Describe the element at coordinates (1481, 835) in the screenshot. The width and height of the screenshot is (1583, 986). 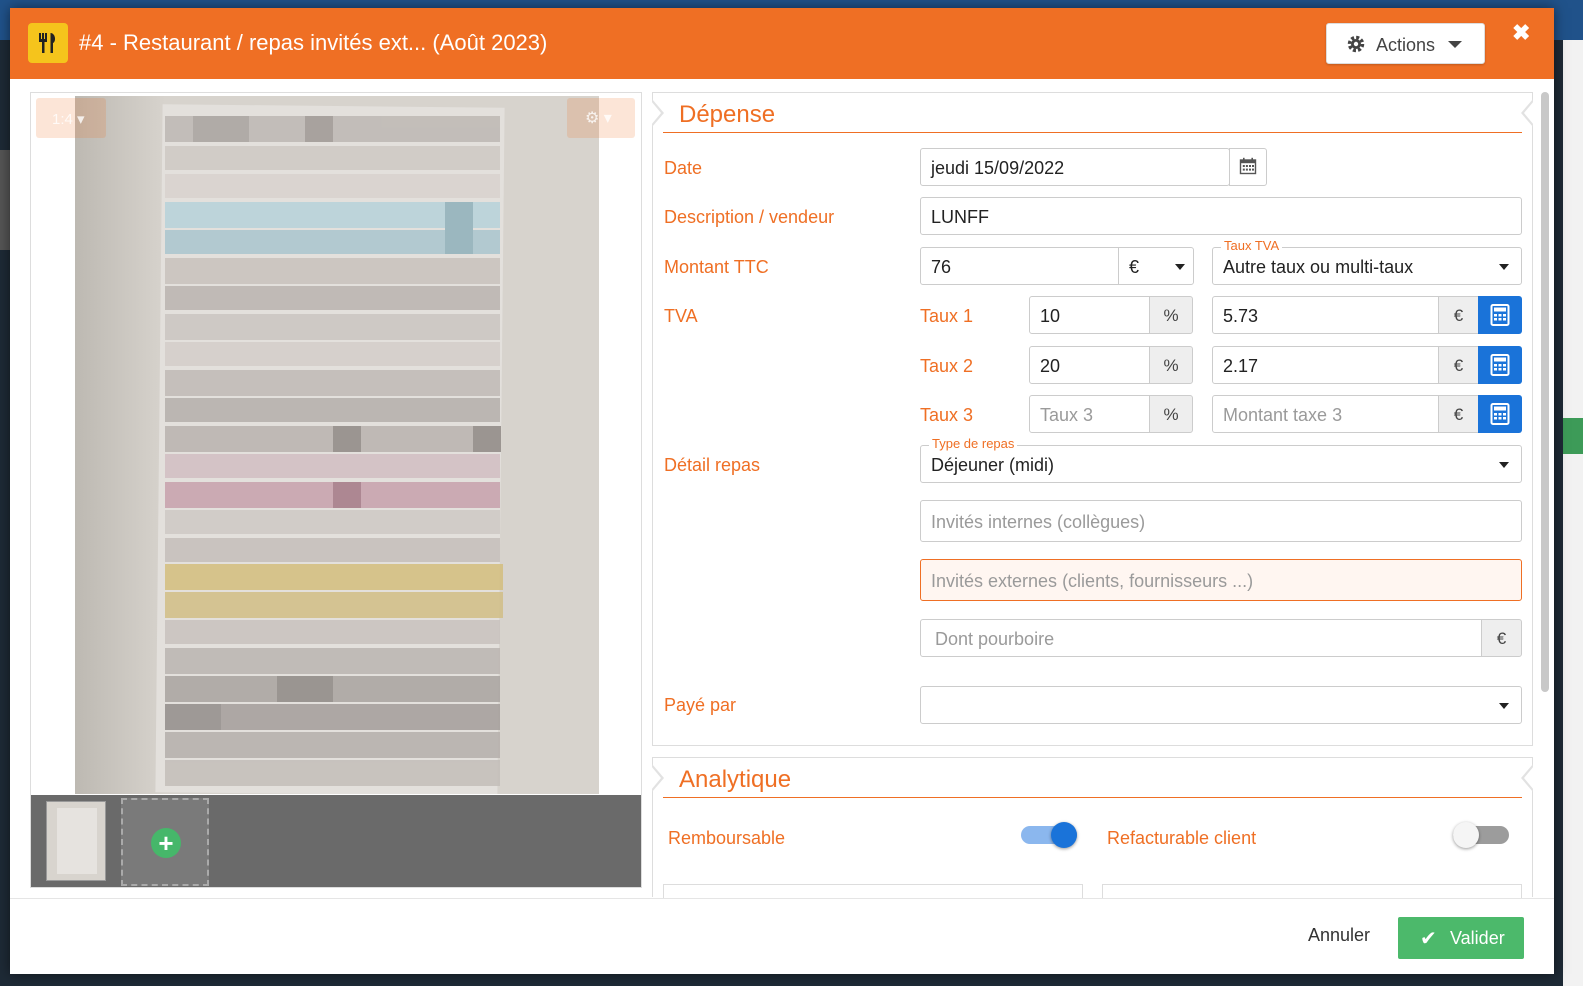
I see `refacturable-toggle` at that location.